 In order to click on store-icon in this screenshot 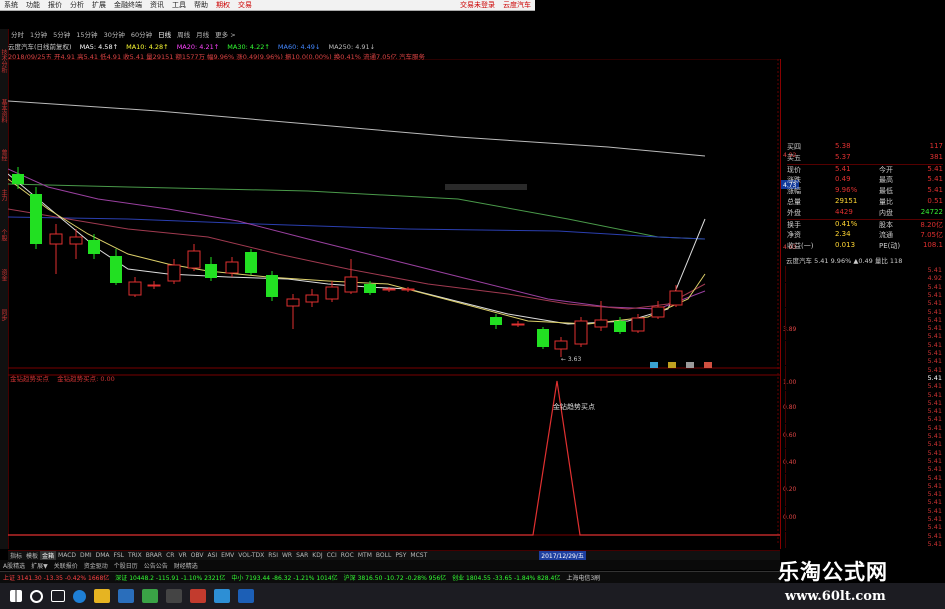, I will do `click(126, 596)`.